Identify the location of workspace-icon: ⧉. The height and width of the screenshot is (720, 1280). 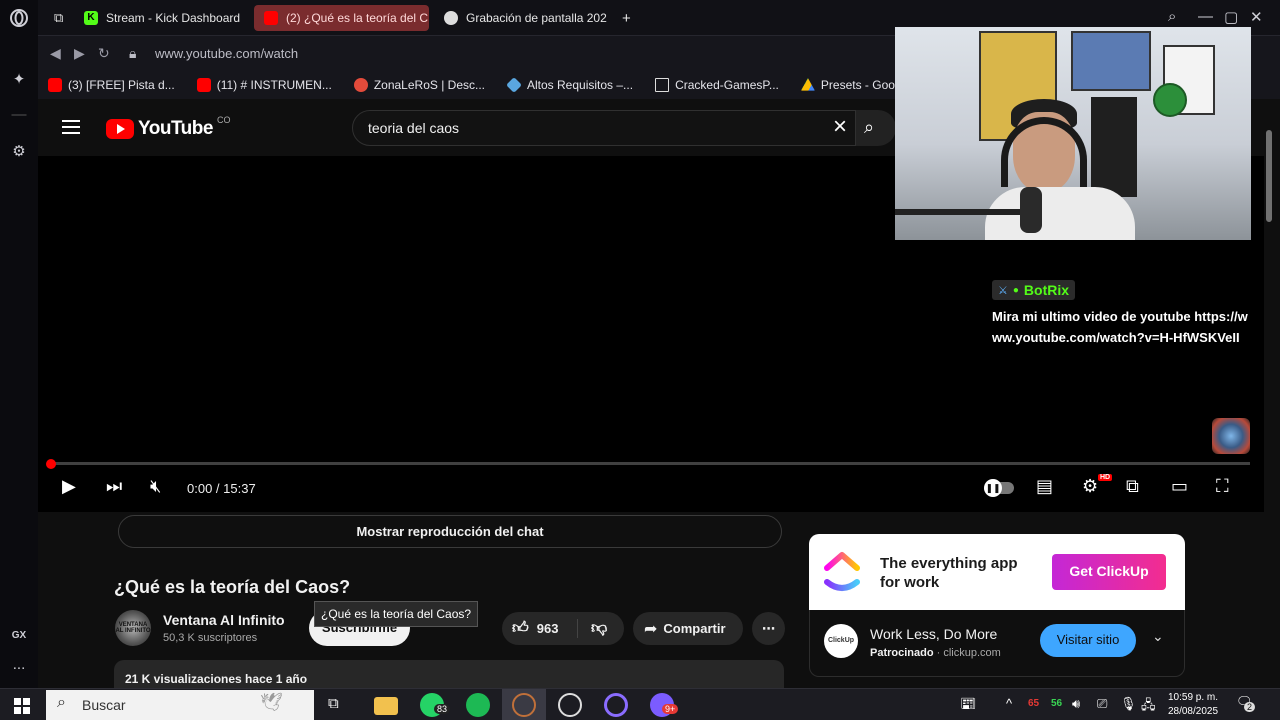
(59, 17).